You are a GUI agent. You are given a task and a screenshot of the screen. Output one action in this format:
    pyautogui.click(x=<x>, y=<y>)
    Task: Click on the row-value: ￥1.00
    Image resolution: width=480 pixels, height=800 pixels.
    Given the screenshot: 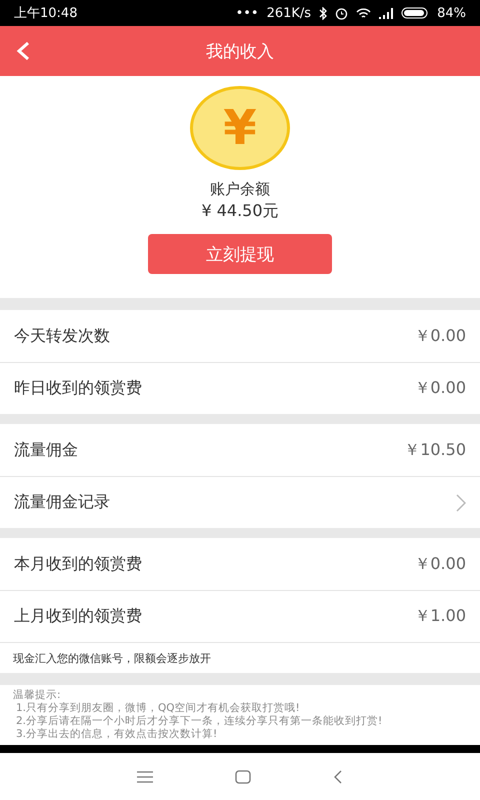 What is the action you would take?
    pyautogui.click(x=440, y=616)
    